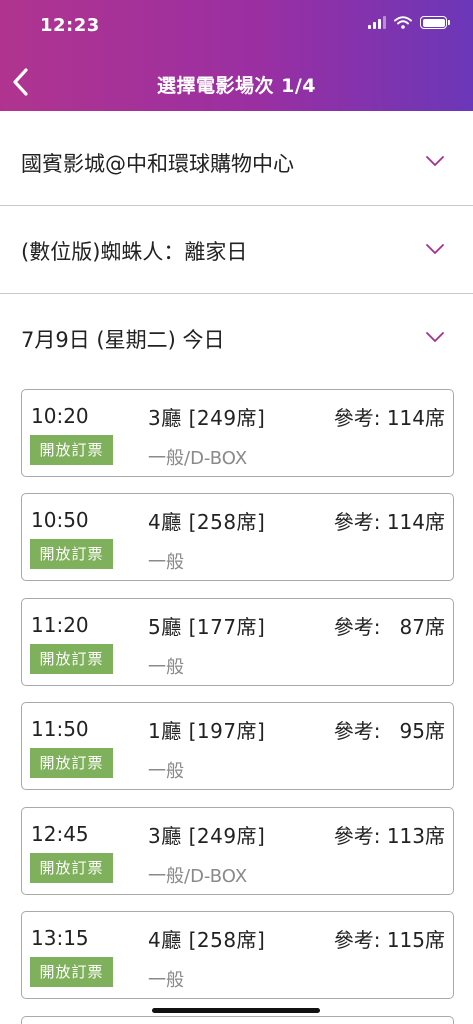 Image resolution: width=473 pixels, height=1024 pixels. What do you see at coordinates (237, 746) in the screenshot?
I see `showtime-card: 11:50 1廳 [197席] 參考: 95席 開放訂票 一般` at bounding box center [237, 746].